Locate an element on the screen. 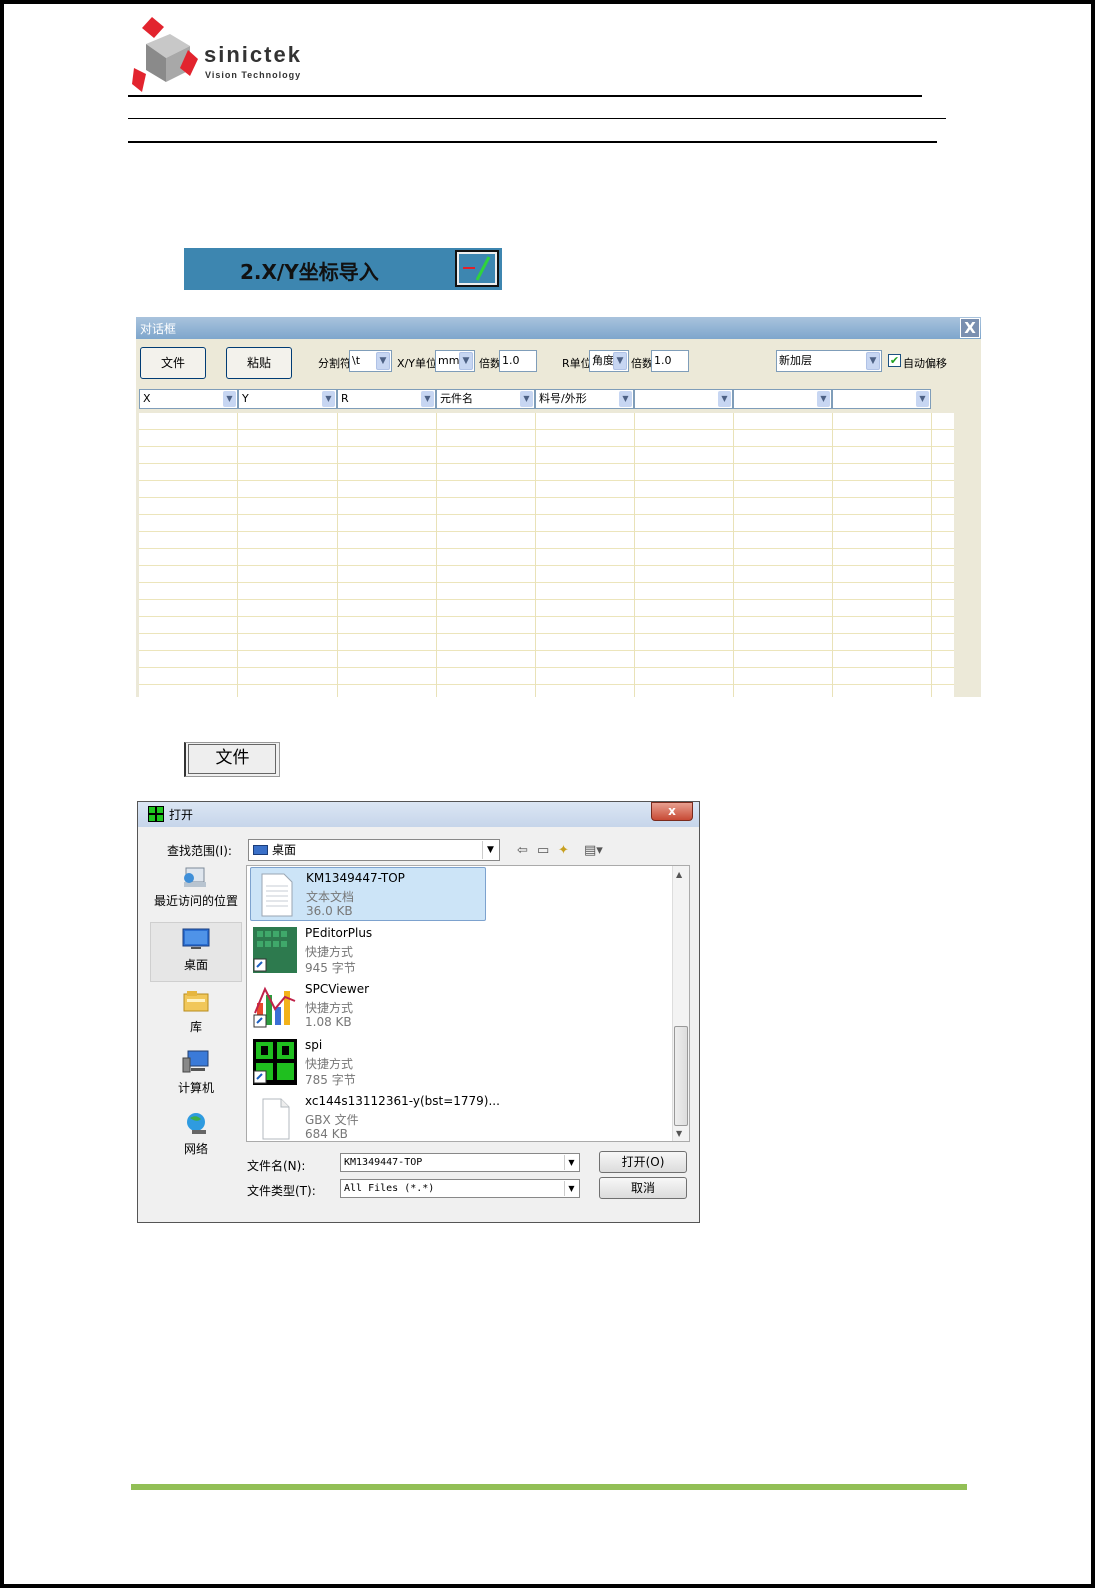 This screenshot has width=1095, height=1588. place-label: 库 is located at coordinates (195, 1027).